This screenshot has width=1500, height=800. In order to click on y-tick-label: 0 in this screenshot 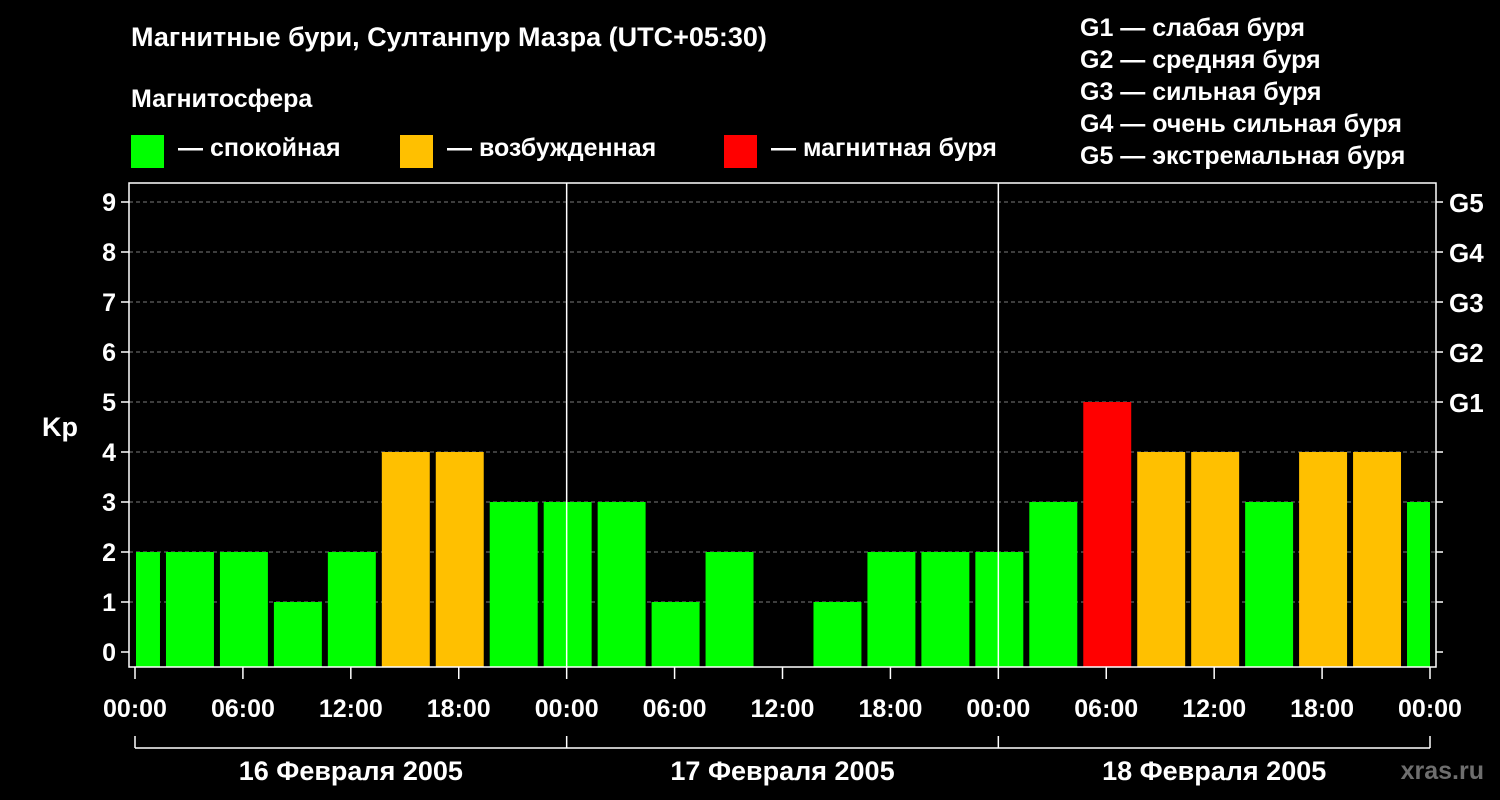, I will do `click(109, 653)`.